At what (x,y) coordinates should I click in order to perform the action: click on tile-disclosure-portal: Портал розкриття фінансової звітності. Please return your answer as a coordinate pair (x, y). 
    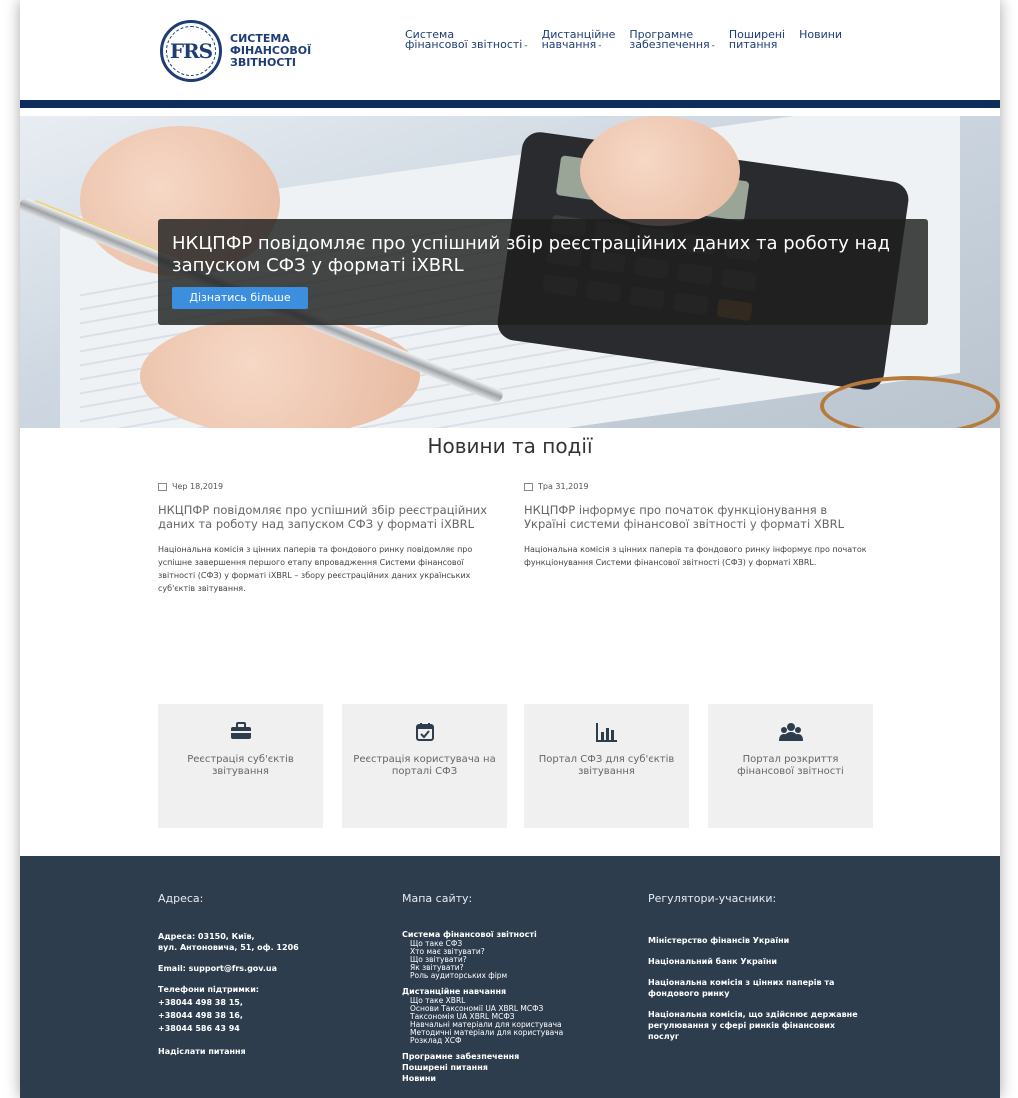
    Looking at the image, I should click on (790, 766).